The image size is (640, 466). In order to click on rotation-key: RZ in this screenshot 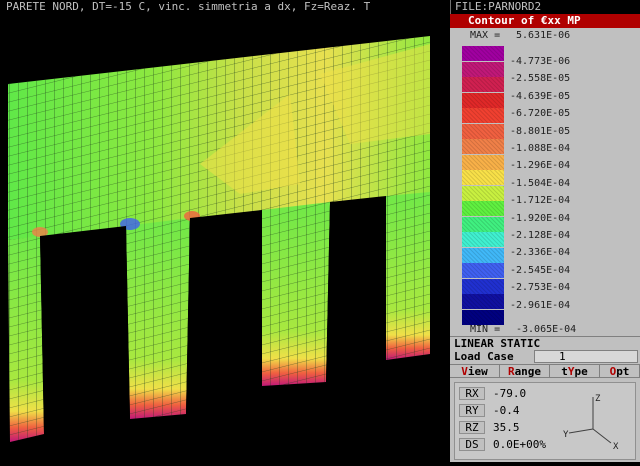, I will do `click(472, 427)`.